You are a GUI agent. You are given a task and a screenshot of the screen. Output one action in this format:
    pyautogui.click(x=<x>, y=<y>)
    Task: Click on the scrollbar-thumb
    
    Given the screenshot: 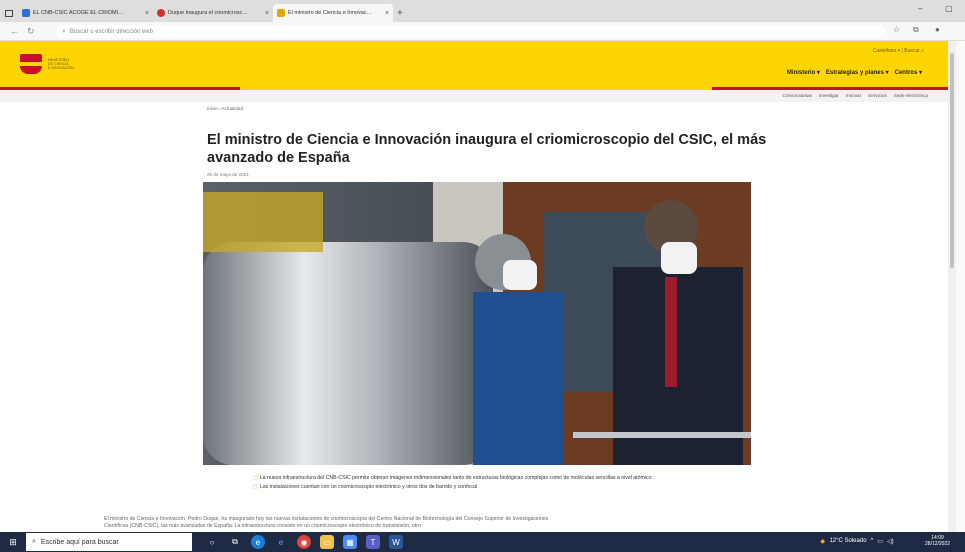 What is the action you would take?
    pyautogui.click(x=952, y=160)
    